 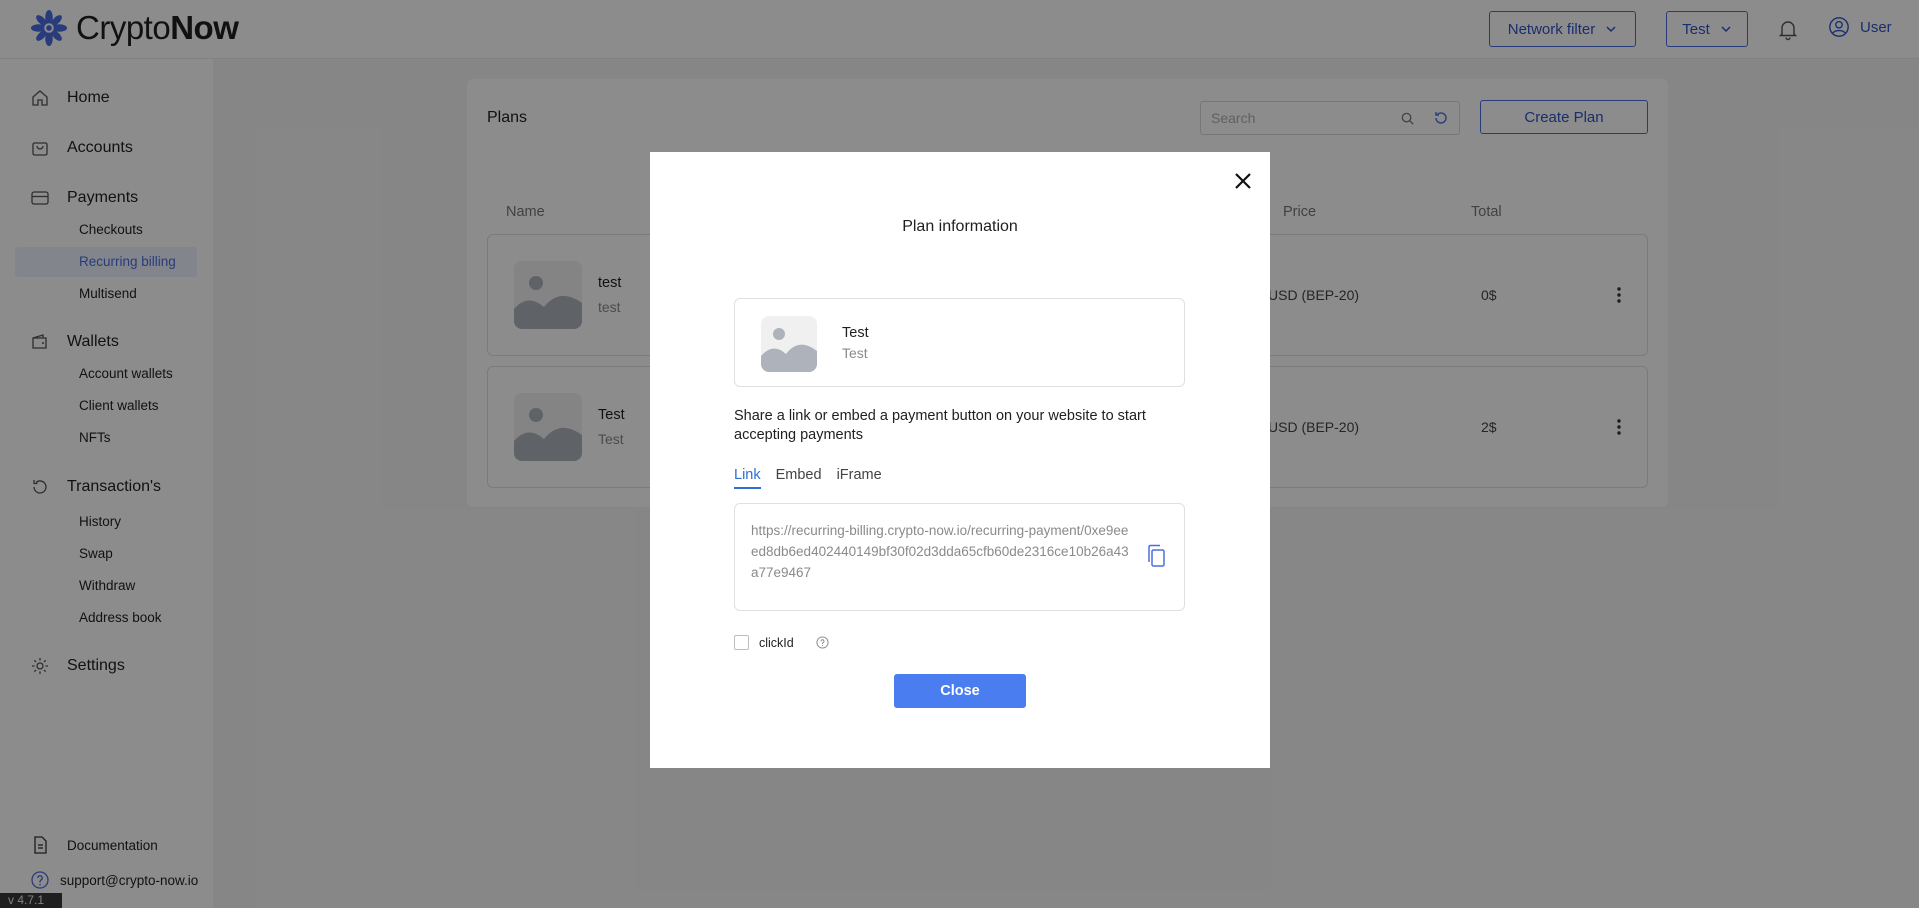 I want to click on close-icon, so click(x=1243, y=181).